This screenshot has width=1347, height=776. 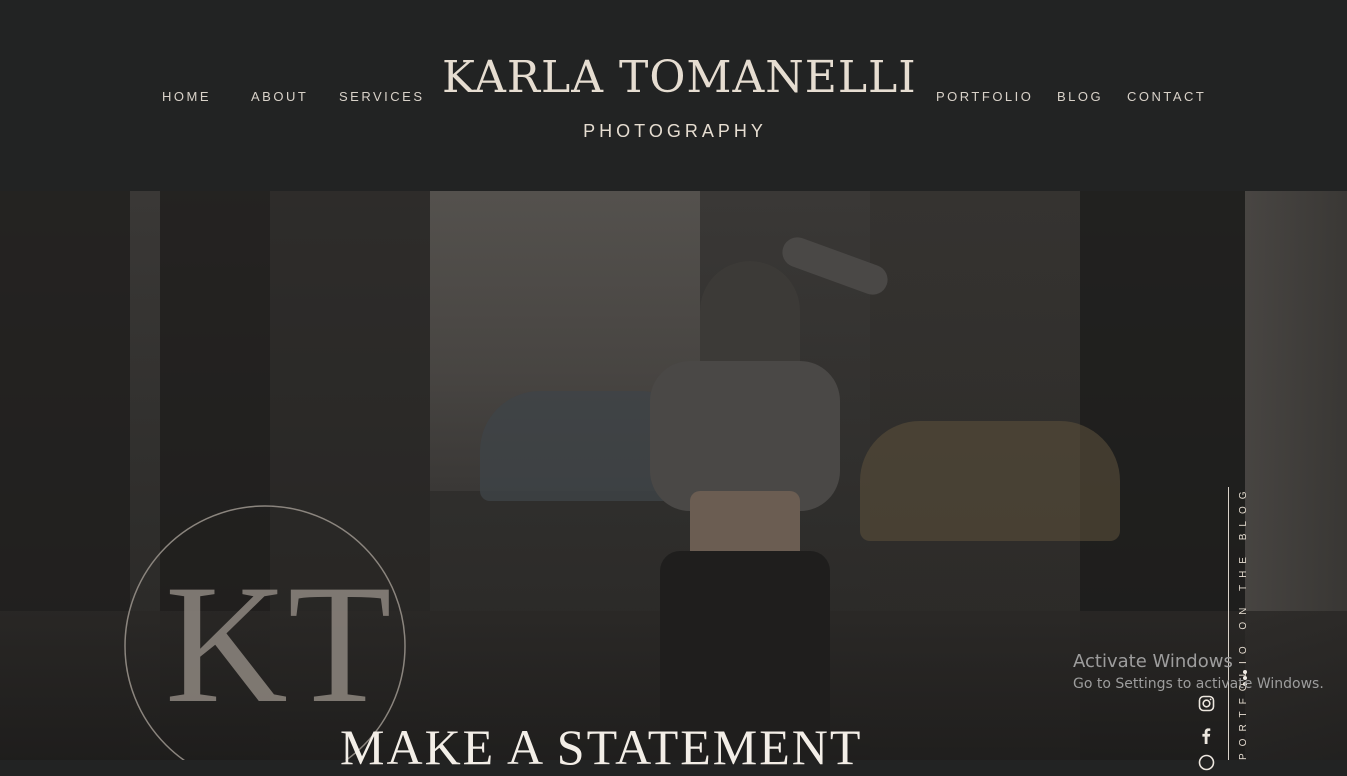 I want to click on hero-headline: MAKE A STATEMENT, so click(x=601, y=747).